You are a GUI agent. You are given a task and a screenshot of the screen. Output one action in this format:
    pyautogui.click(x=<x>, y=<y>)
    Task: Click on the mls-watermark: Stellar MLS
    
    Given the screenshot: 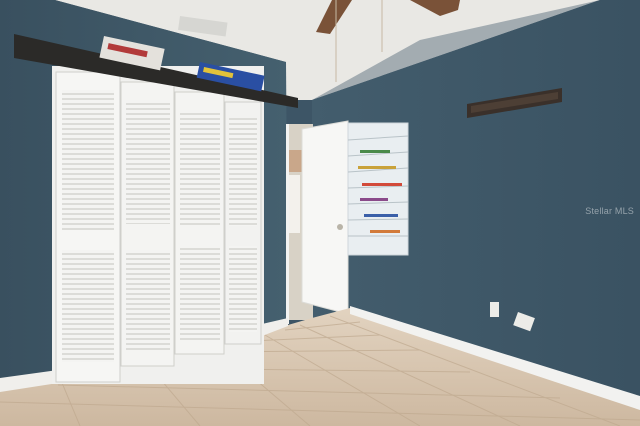 What is the action you would take?
    pyautogui.click(x=609, y=211)
    